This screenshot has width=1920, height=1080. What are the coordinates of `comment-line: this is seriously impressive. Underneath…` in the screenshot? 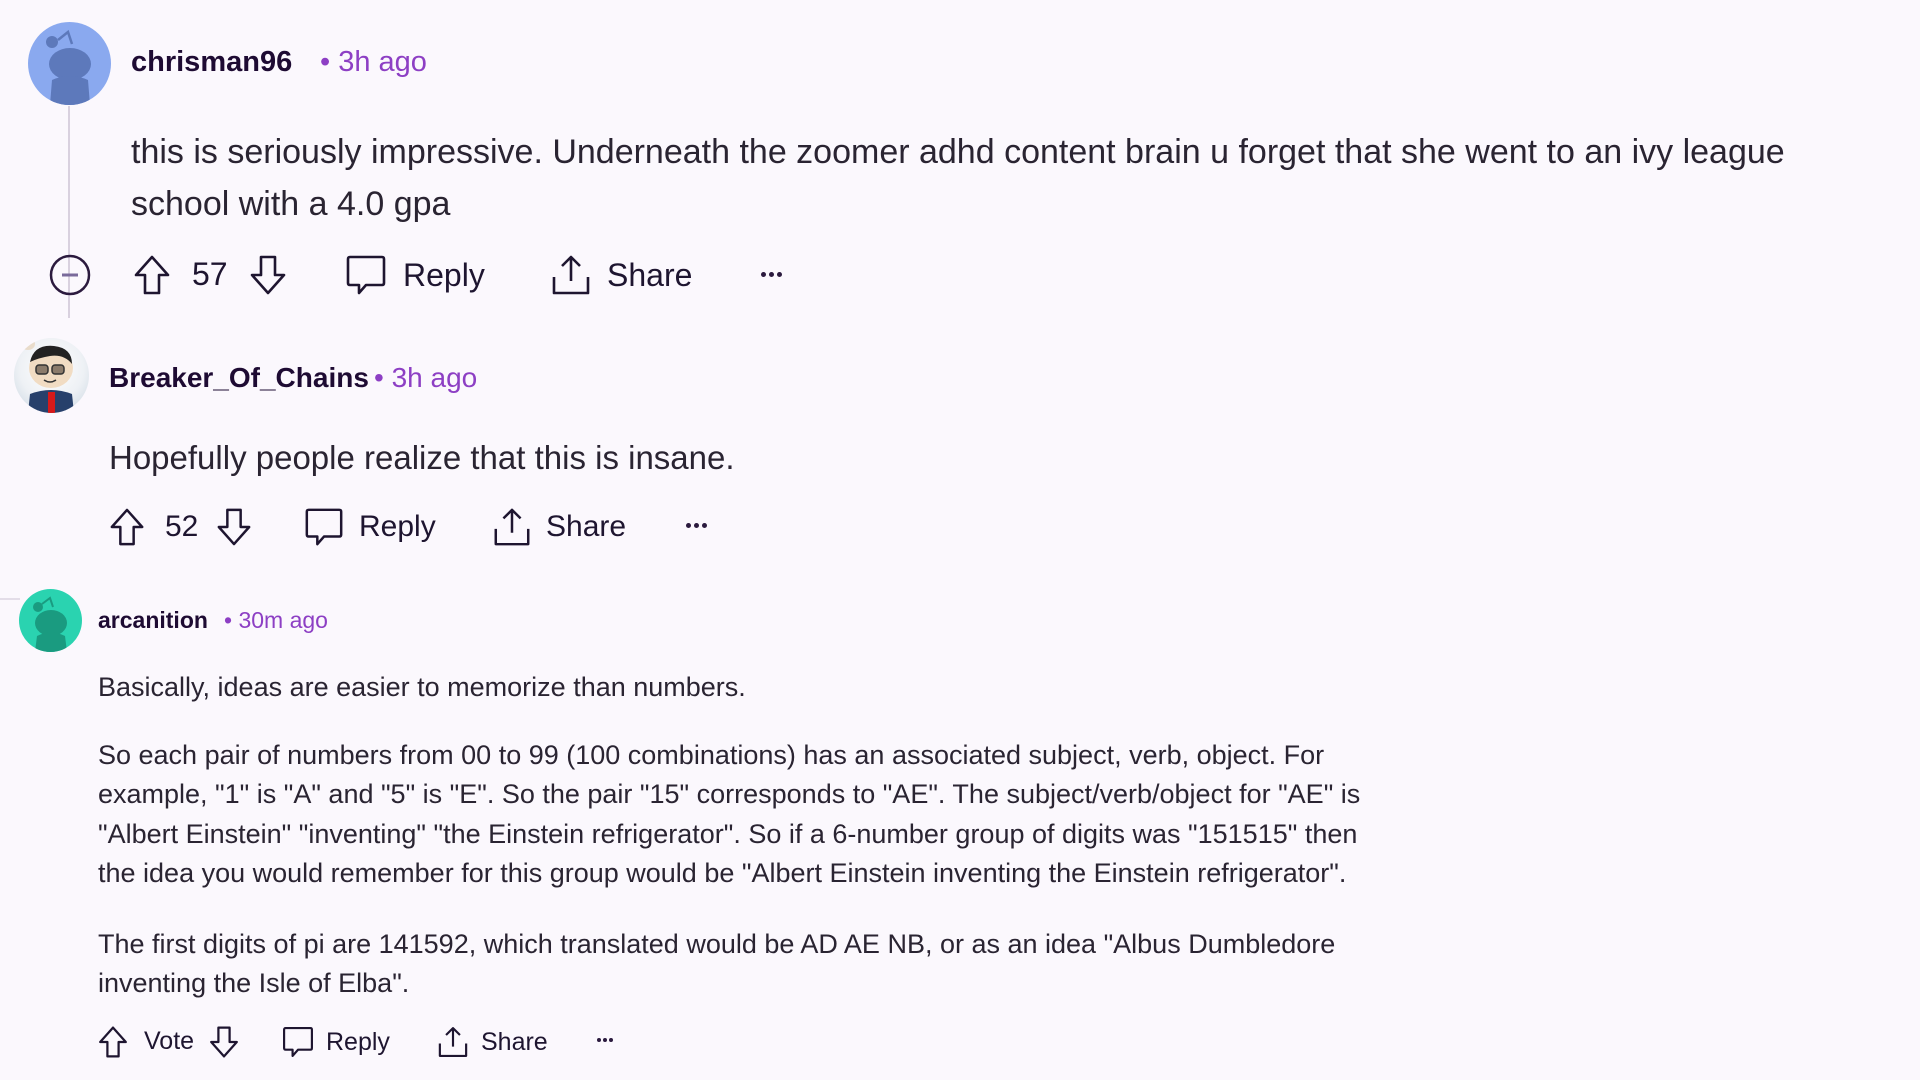 It's located at (958, 152).